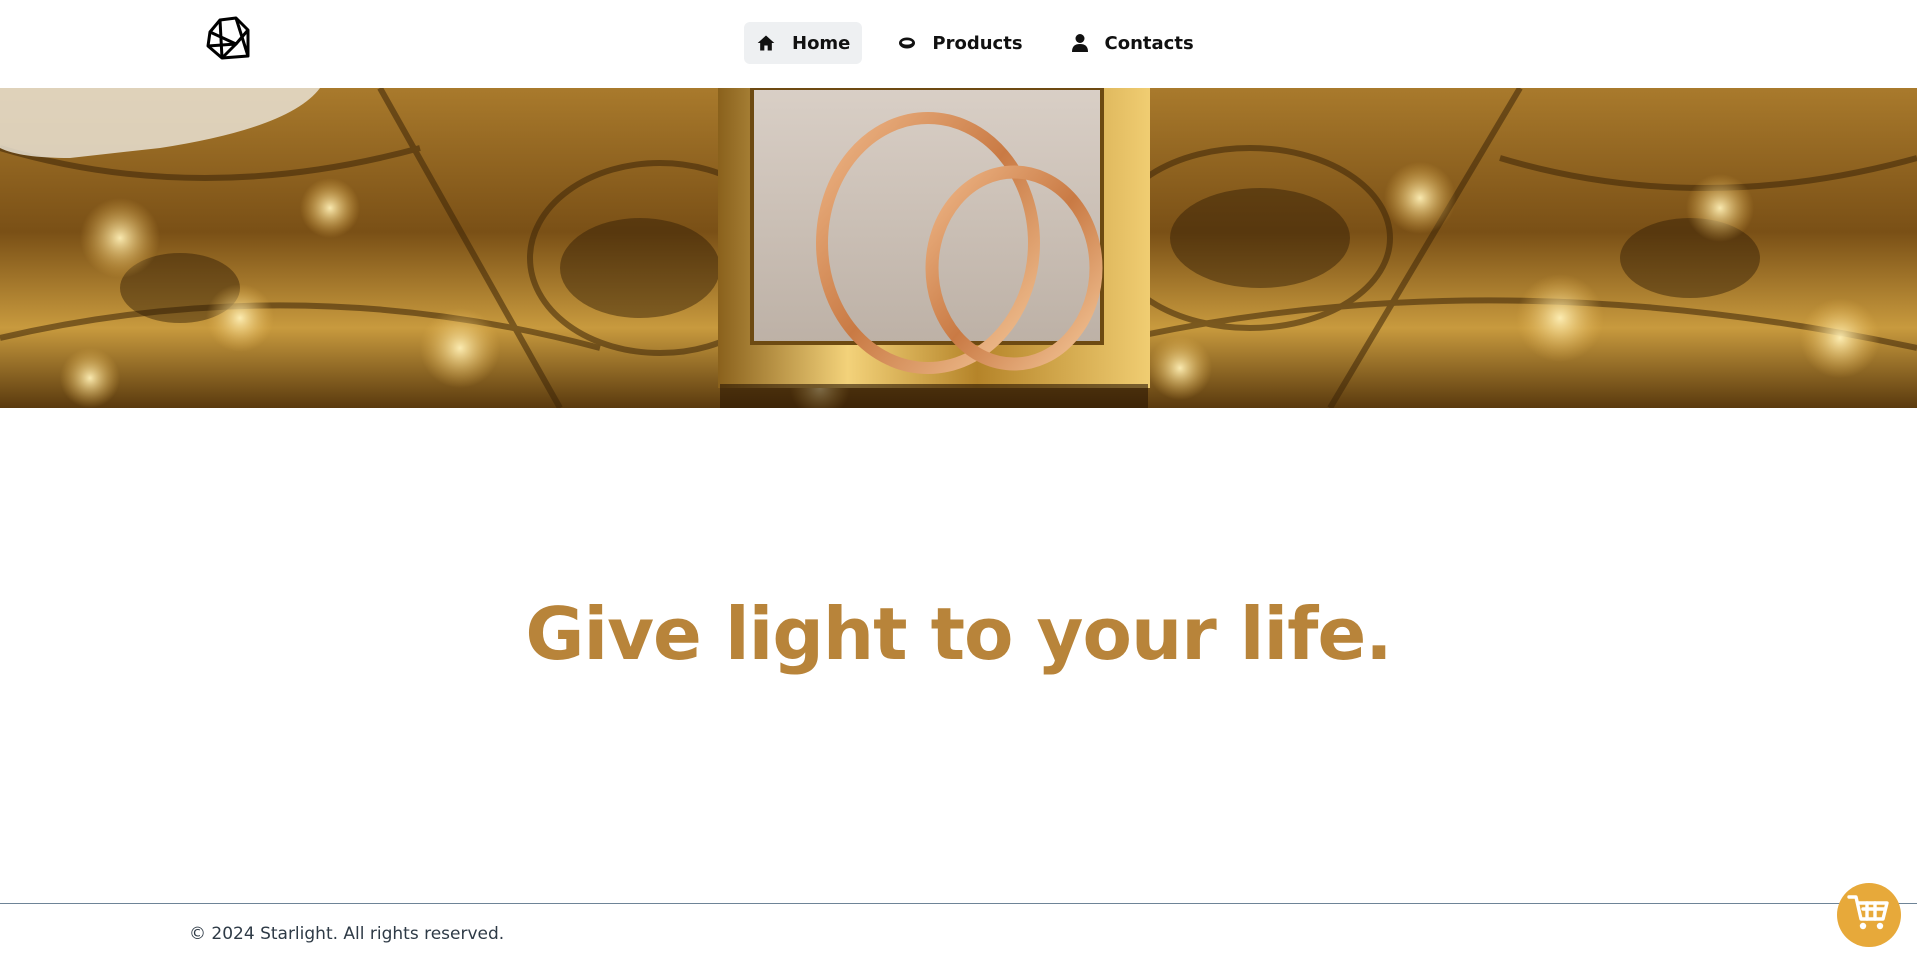 This screenshot has width=1917, height=962. I want to click on cart-button, so click(1869, 915).